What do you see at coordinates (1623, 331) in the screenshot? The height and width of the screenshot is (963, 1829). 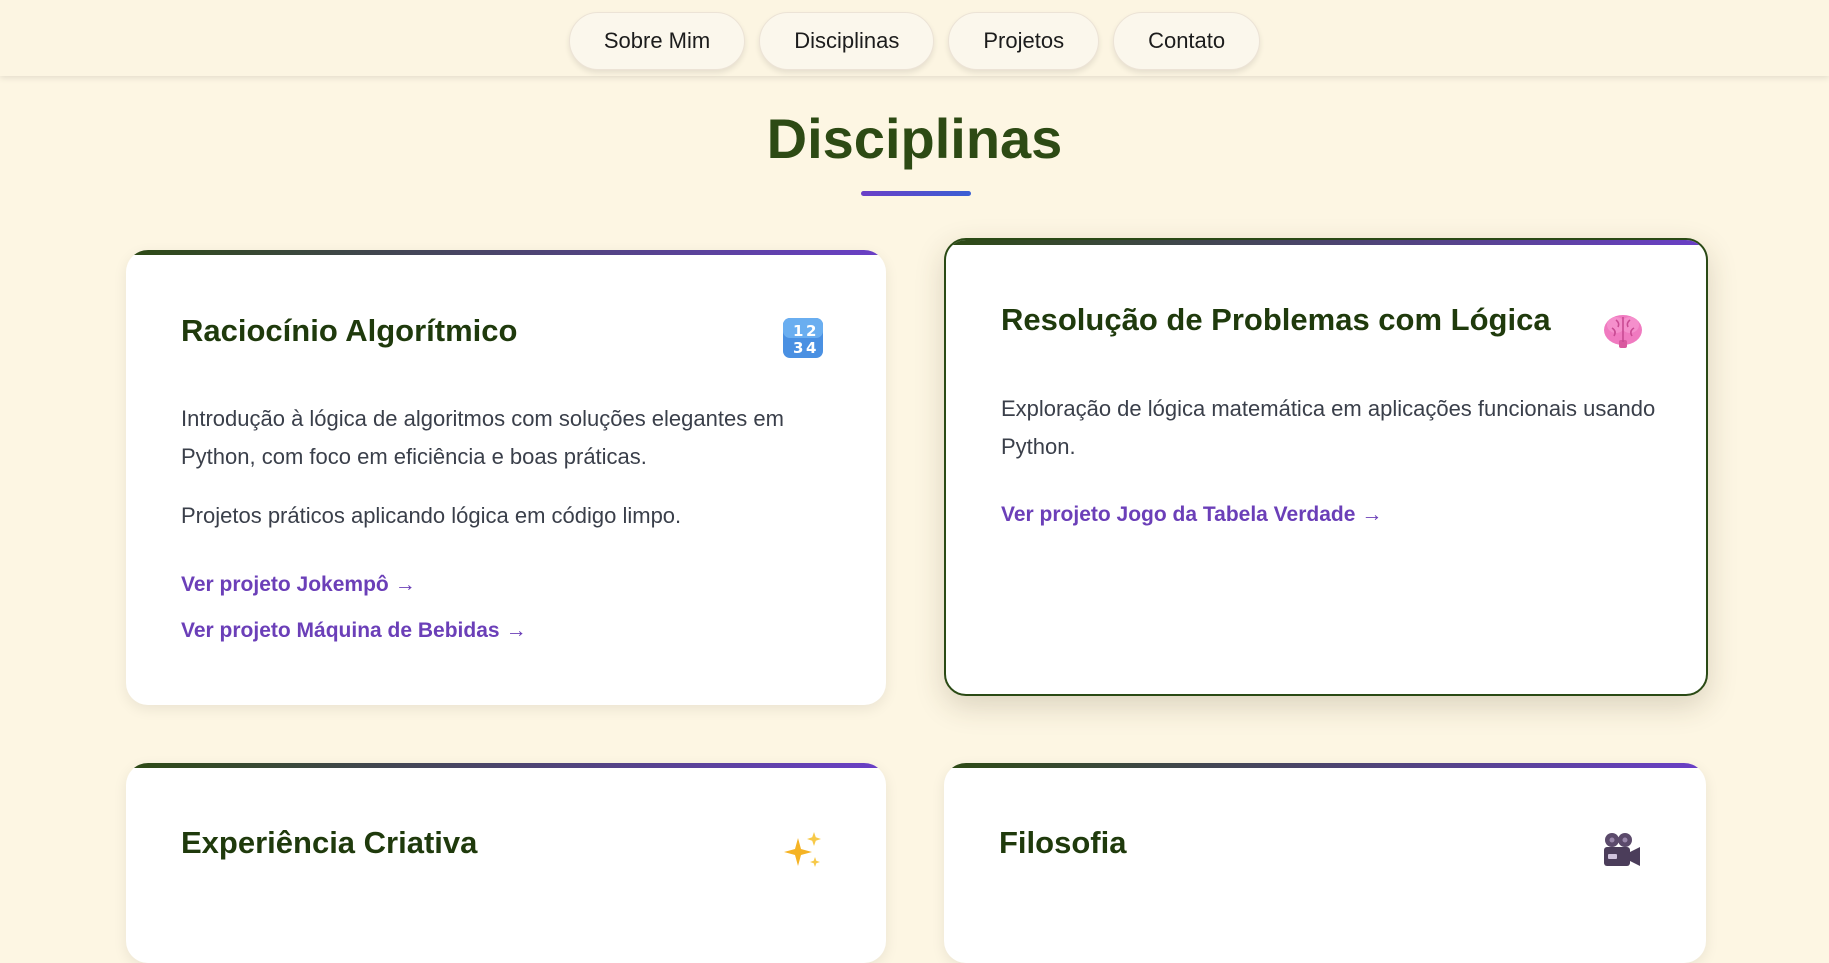 I see `brain-icon` at bounding box center [1623, 331].